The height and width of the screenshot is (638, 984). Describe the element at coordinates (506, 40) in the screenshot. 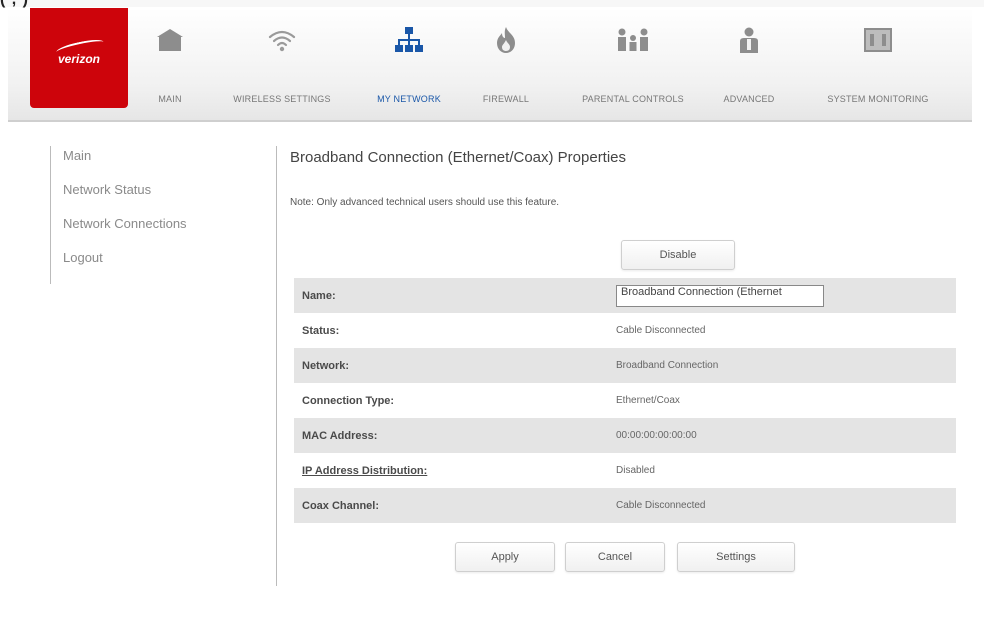

I see `flame-icon` at that location.